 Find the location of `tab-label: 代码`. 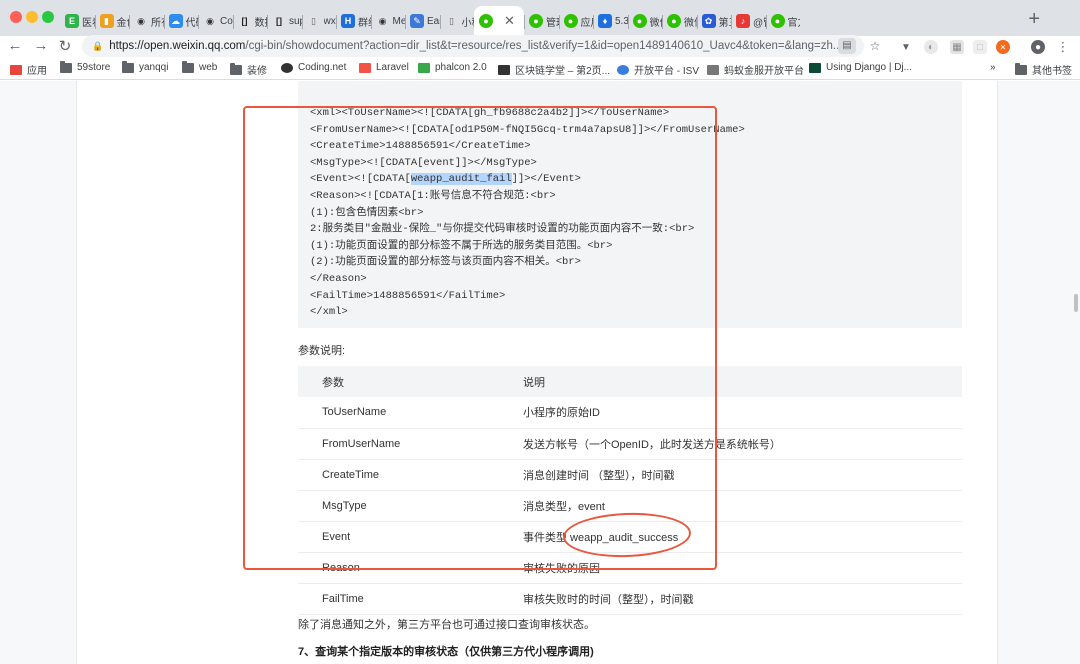

tab-label: 代码 is located at coordinates (192, 23).